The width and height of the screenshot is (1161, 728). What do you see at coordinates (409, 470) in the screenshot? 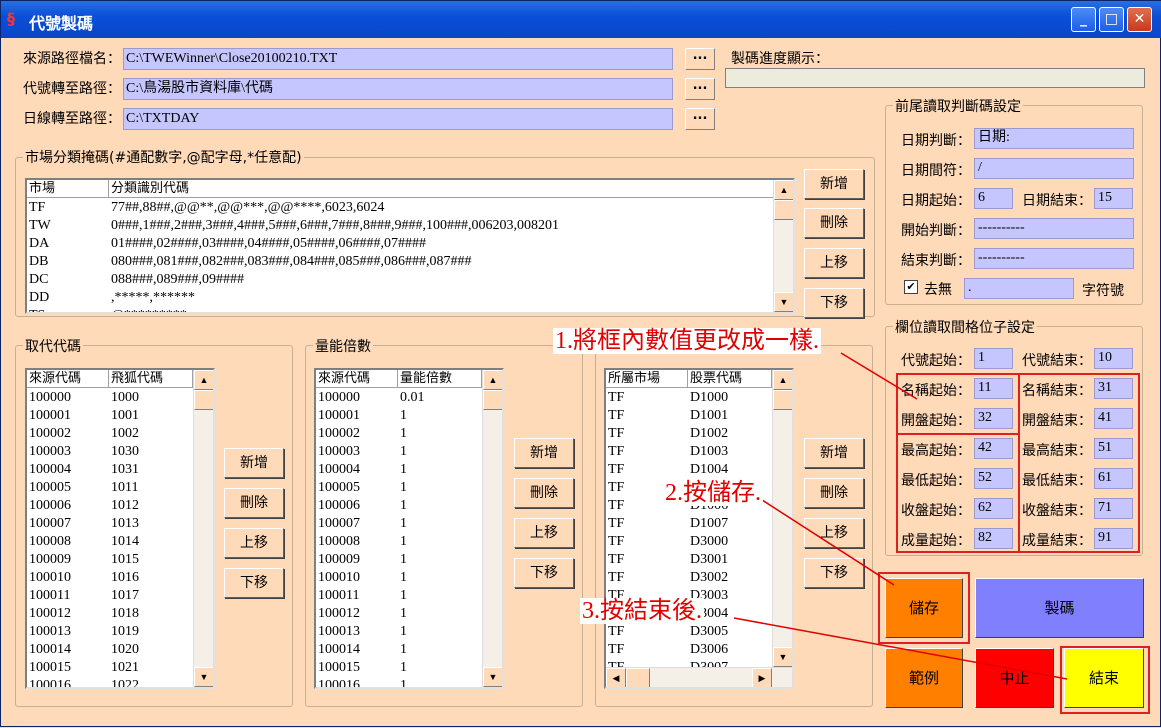
I see `list-row: 100004 1` at bounding box center [409, 470].